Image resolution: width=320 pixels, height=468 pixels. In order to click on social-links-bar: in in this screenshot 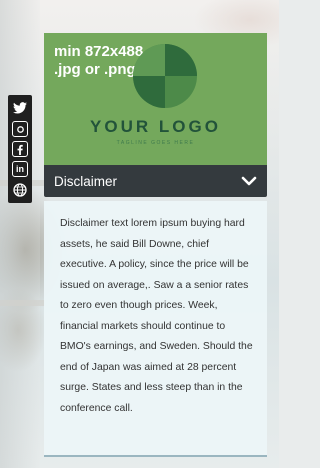, I will do `click(20, 149)`.